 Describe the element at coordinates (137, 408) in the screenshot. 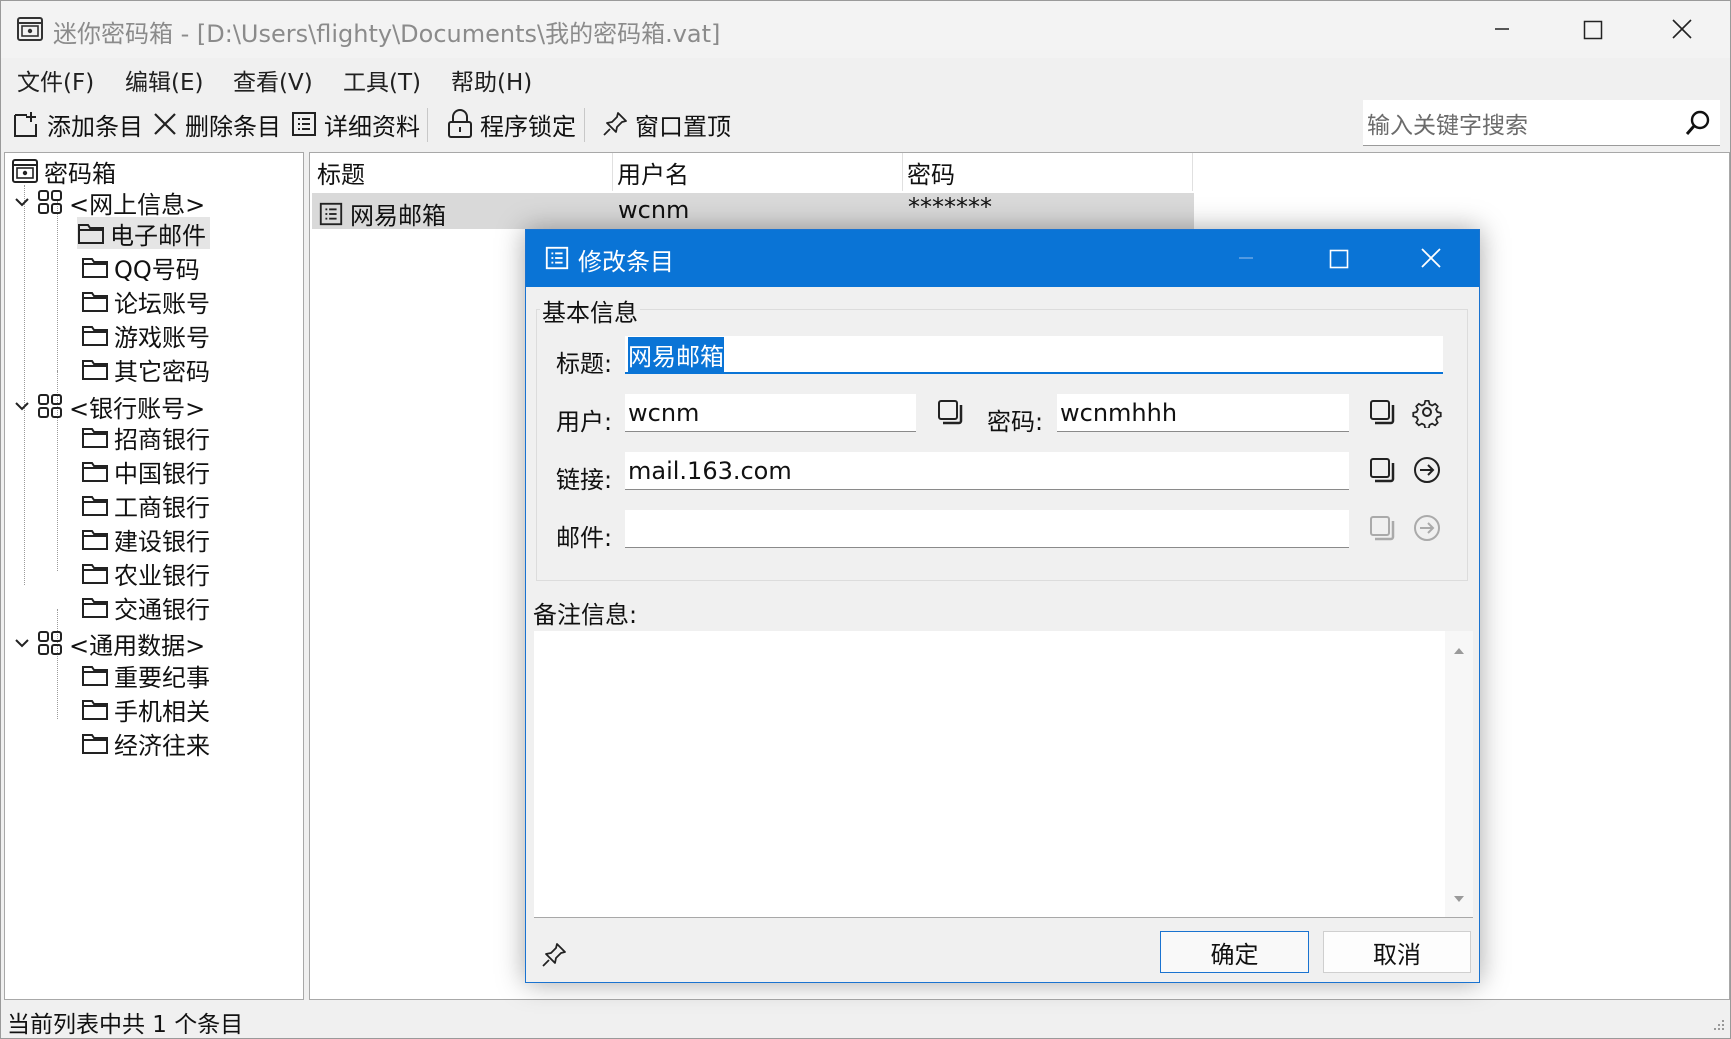

I see `tree-group-label: <银行账号>` at that location.